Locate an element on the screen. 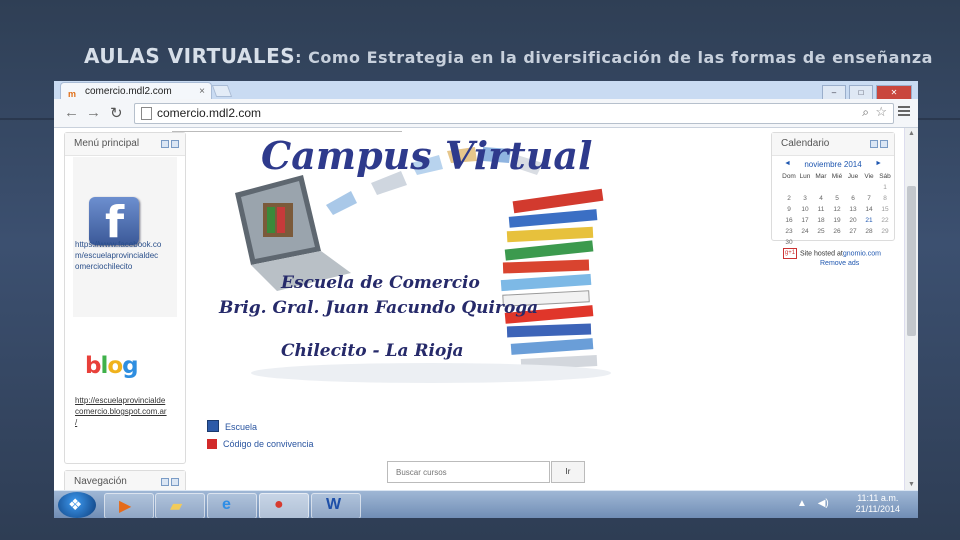  window-controls: – □ ✕ is located at coordinates (865, 91).